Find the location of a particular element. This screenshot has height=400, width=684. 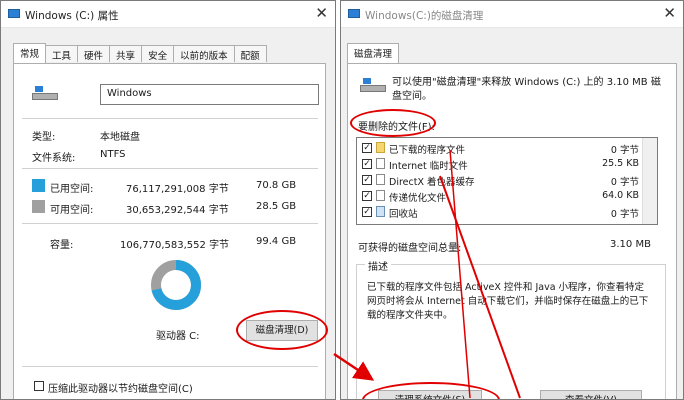

tab-disk-cleanup: 磁盘清理 is located at coordinates (373, 53).